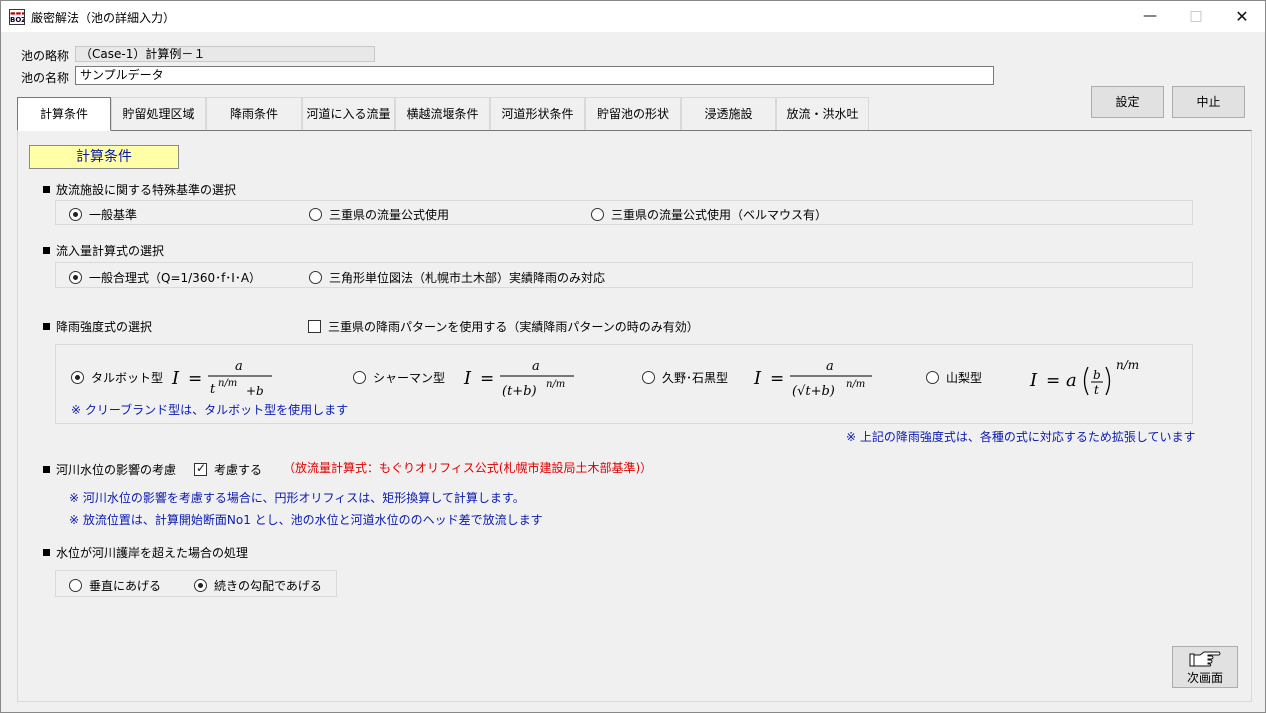 The width and height of the screenshot is (1266, 713). I want to click on rainfall-option-label: 久野･石黒型, so click(695, 378).